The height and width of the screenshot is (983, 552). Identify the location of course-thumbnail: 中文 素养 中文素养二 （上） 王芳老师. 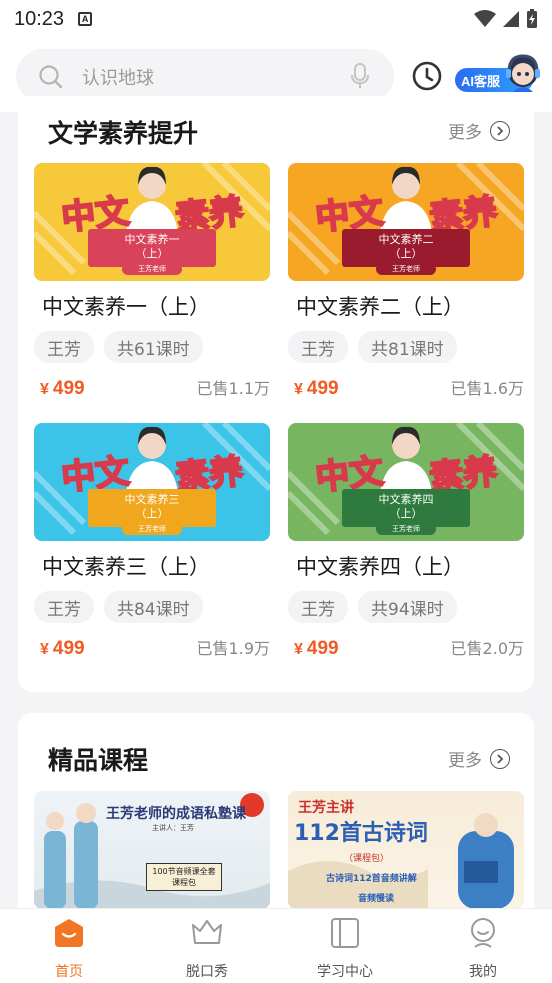
(406, 222).